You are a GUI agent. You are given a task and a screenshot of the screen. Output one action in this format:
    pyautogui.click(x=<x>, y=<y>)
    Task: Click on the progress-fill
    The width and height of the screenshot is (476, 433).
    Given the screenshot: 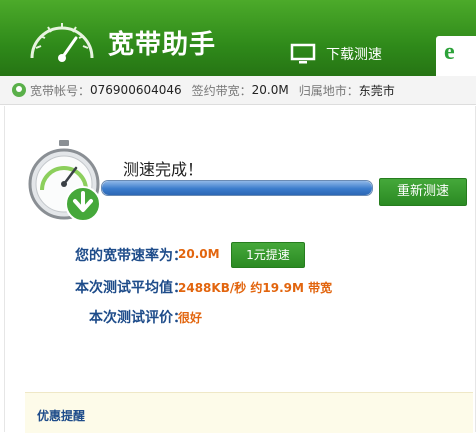 What is the action you would take?
    pyautogui.click(x=237, y=188)
    